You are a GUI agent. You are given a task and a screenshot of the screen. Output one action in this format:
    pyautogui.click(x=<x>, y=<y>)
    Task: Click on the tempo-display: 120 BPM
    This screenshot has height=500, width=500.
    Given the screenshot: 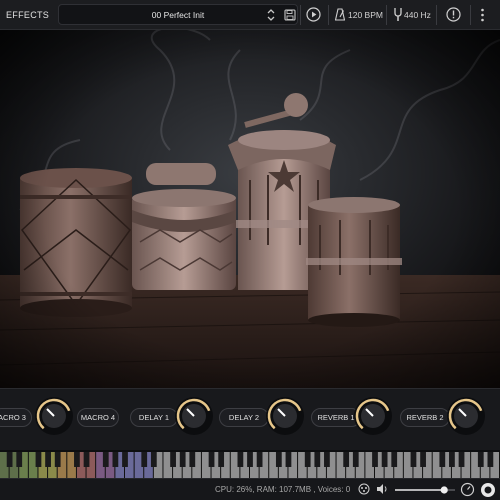 What is the action you would take?
    pyautogui.click(x=365, y=15)
    